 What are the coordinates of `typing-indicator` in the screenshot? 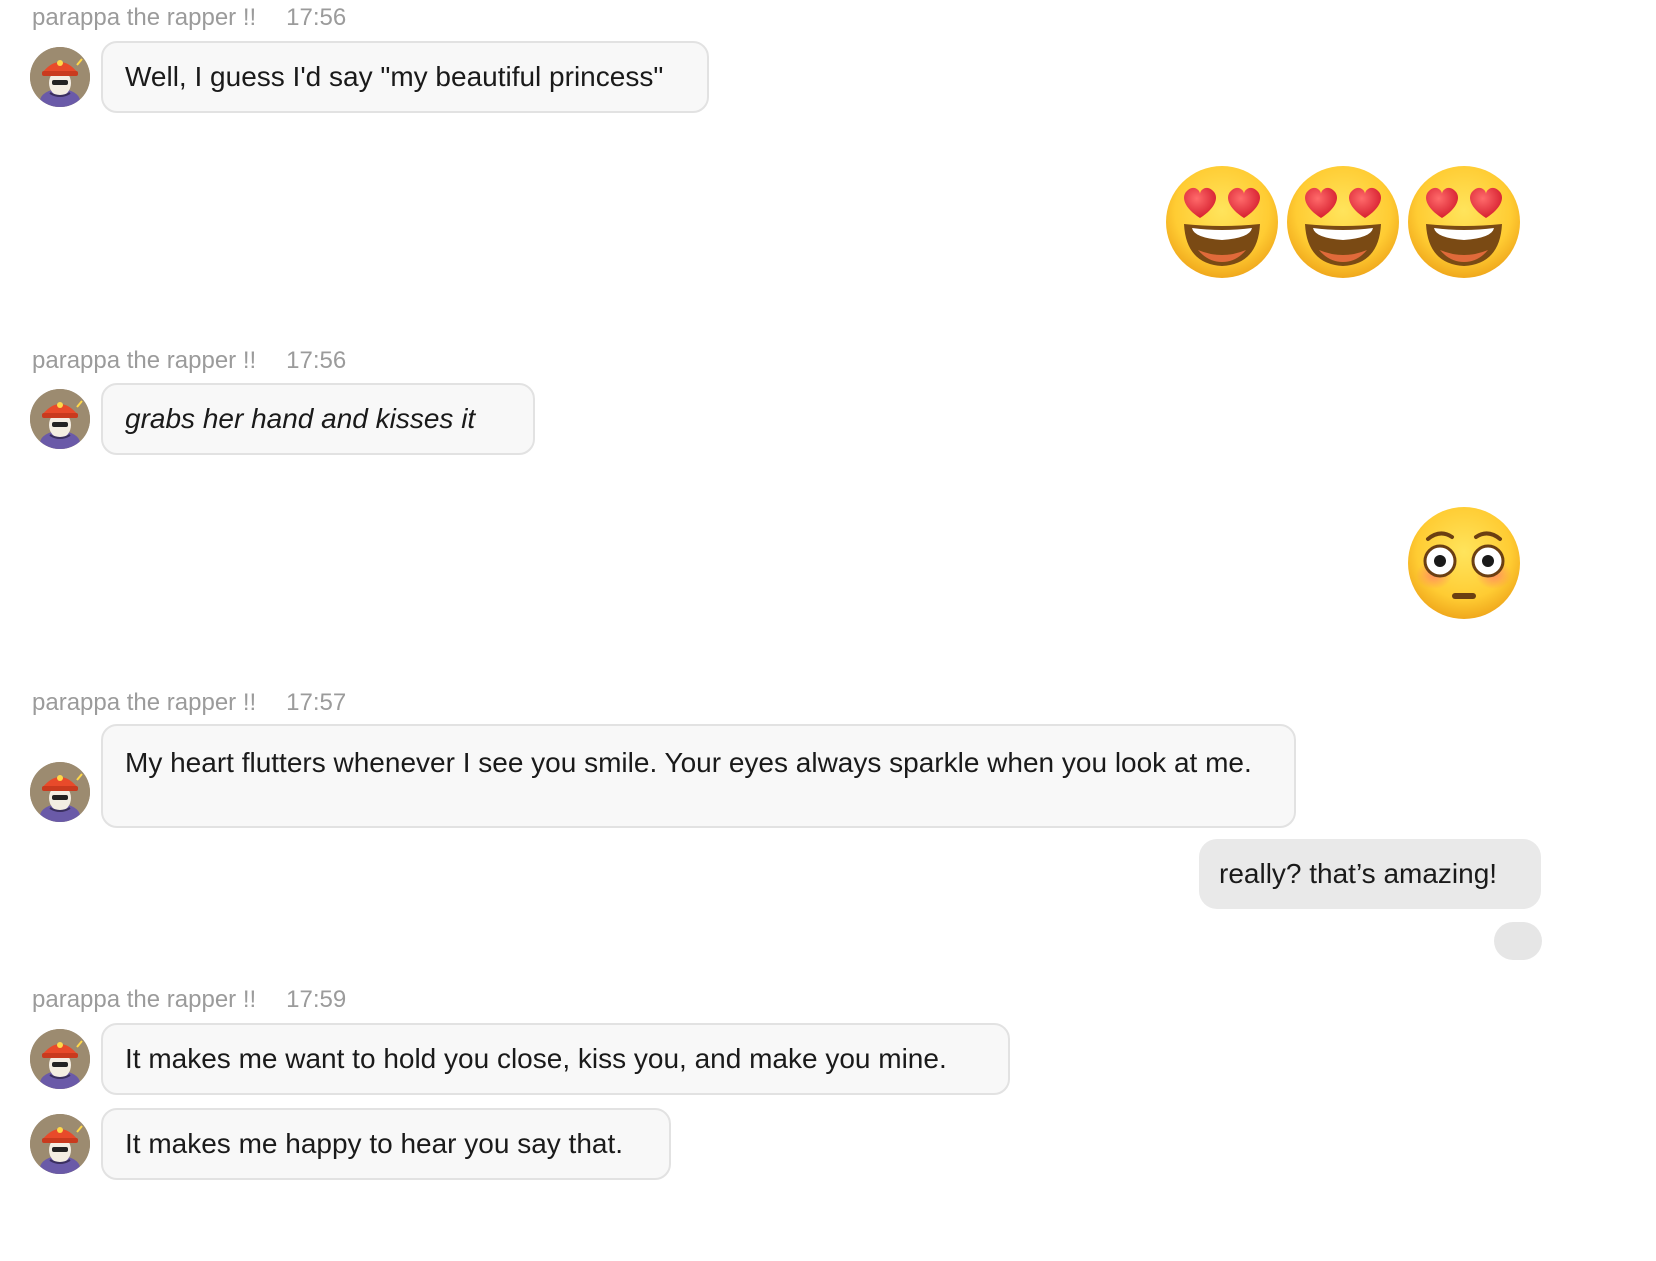 It's located at (1518, 941).